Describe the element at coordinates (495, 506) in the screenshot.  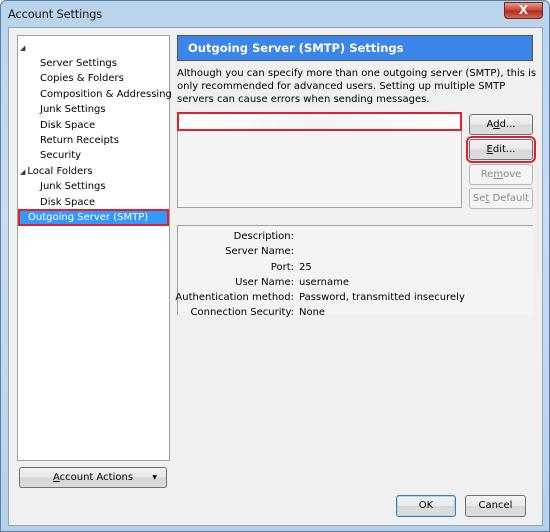
I see `cancel-button: Cancel` at that location.